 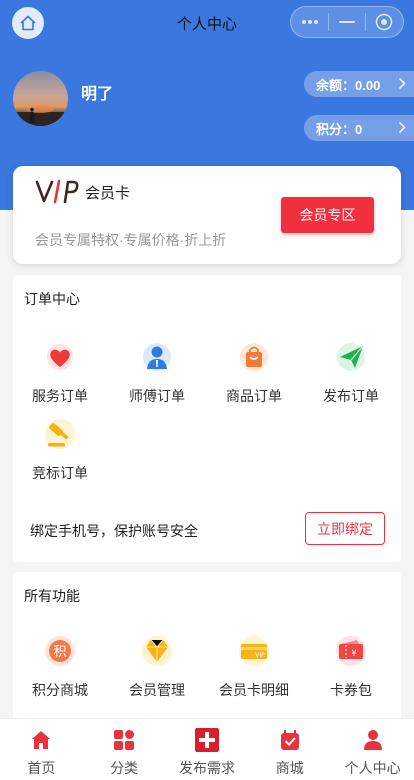 What do you see at coordinates (351, 357) in the screenshot?
I see `paper-plane-icon` at bounding box center [351, 357].